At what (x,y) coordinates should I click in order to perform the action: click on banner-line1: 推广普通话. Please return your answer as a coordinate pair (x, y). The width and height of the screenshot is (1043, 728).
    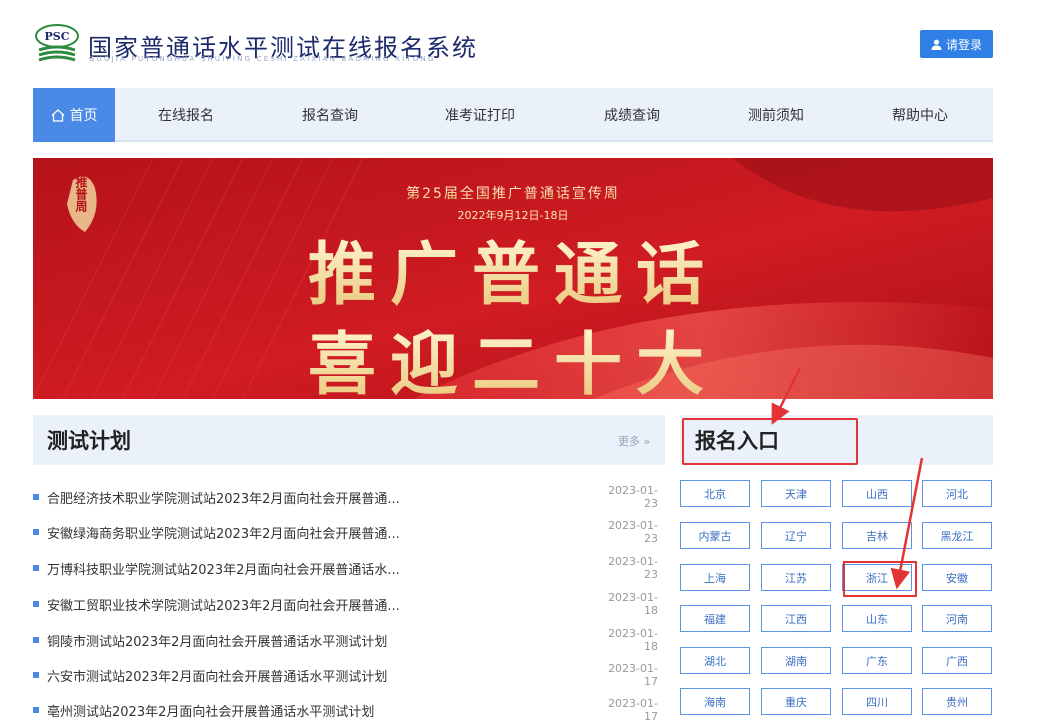
    Looking at the image, I should click on (513, 275).